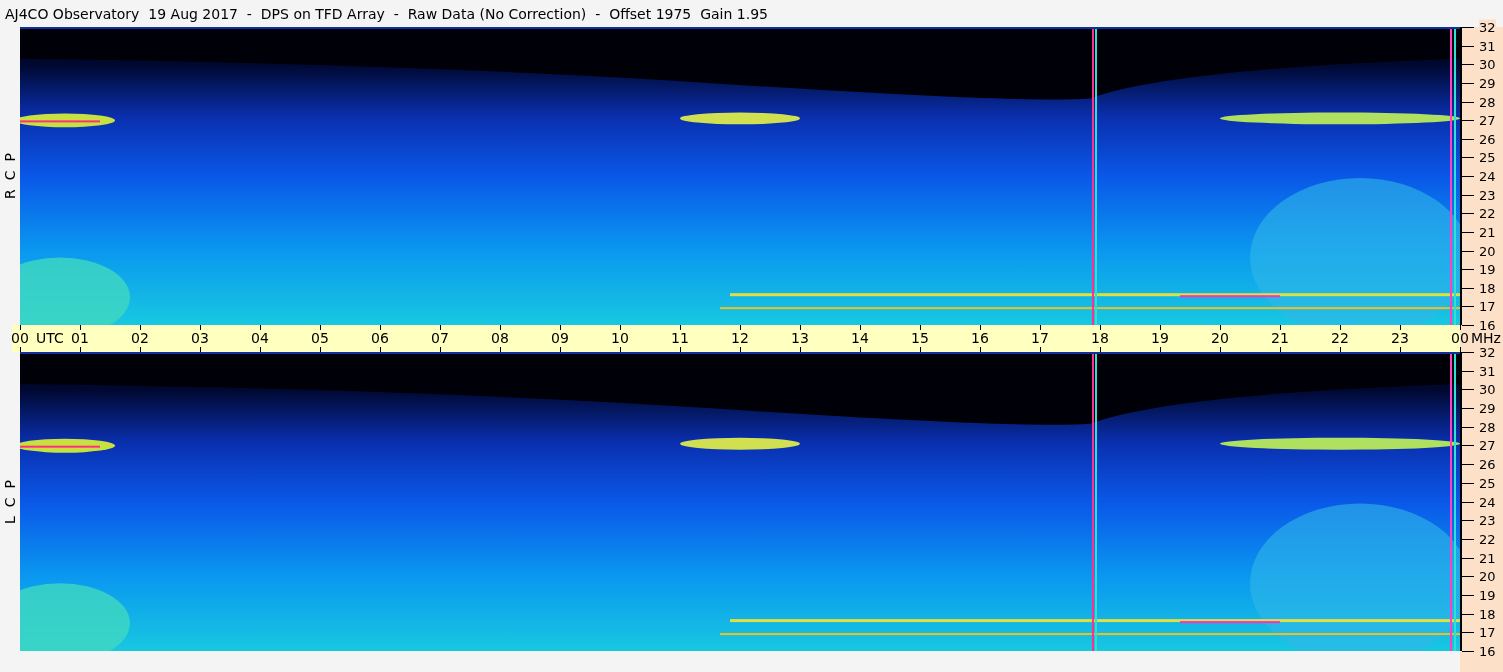 This screenshot has width=1503, height=672. What do you see at coordinates (1487, 27) in the screenshot?
I see `frequency-label: 32` at bounding box center [1487, 27].